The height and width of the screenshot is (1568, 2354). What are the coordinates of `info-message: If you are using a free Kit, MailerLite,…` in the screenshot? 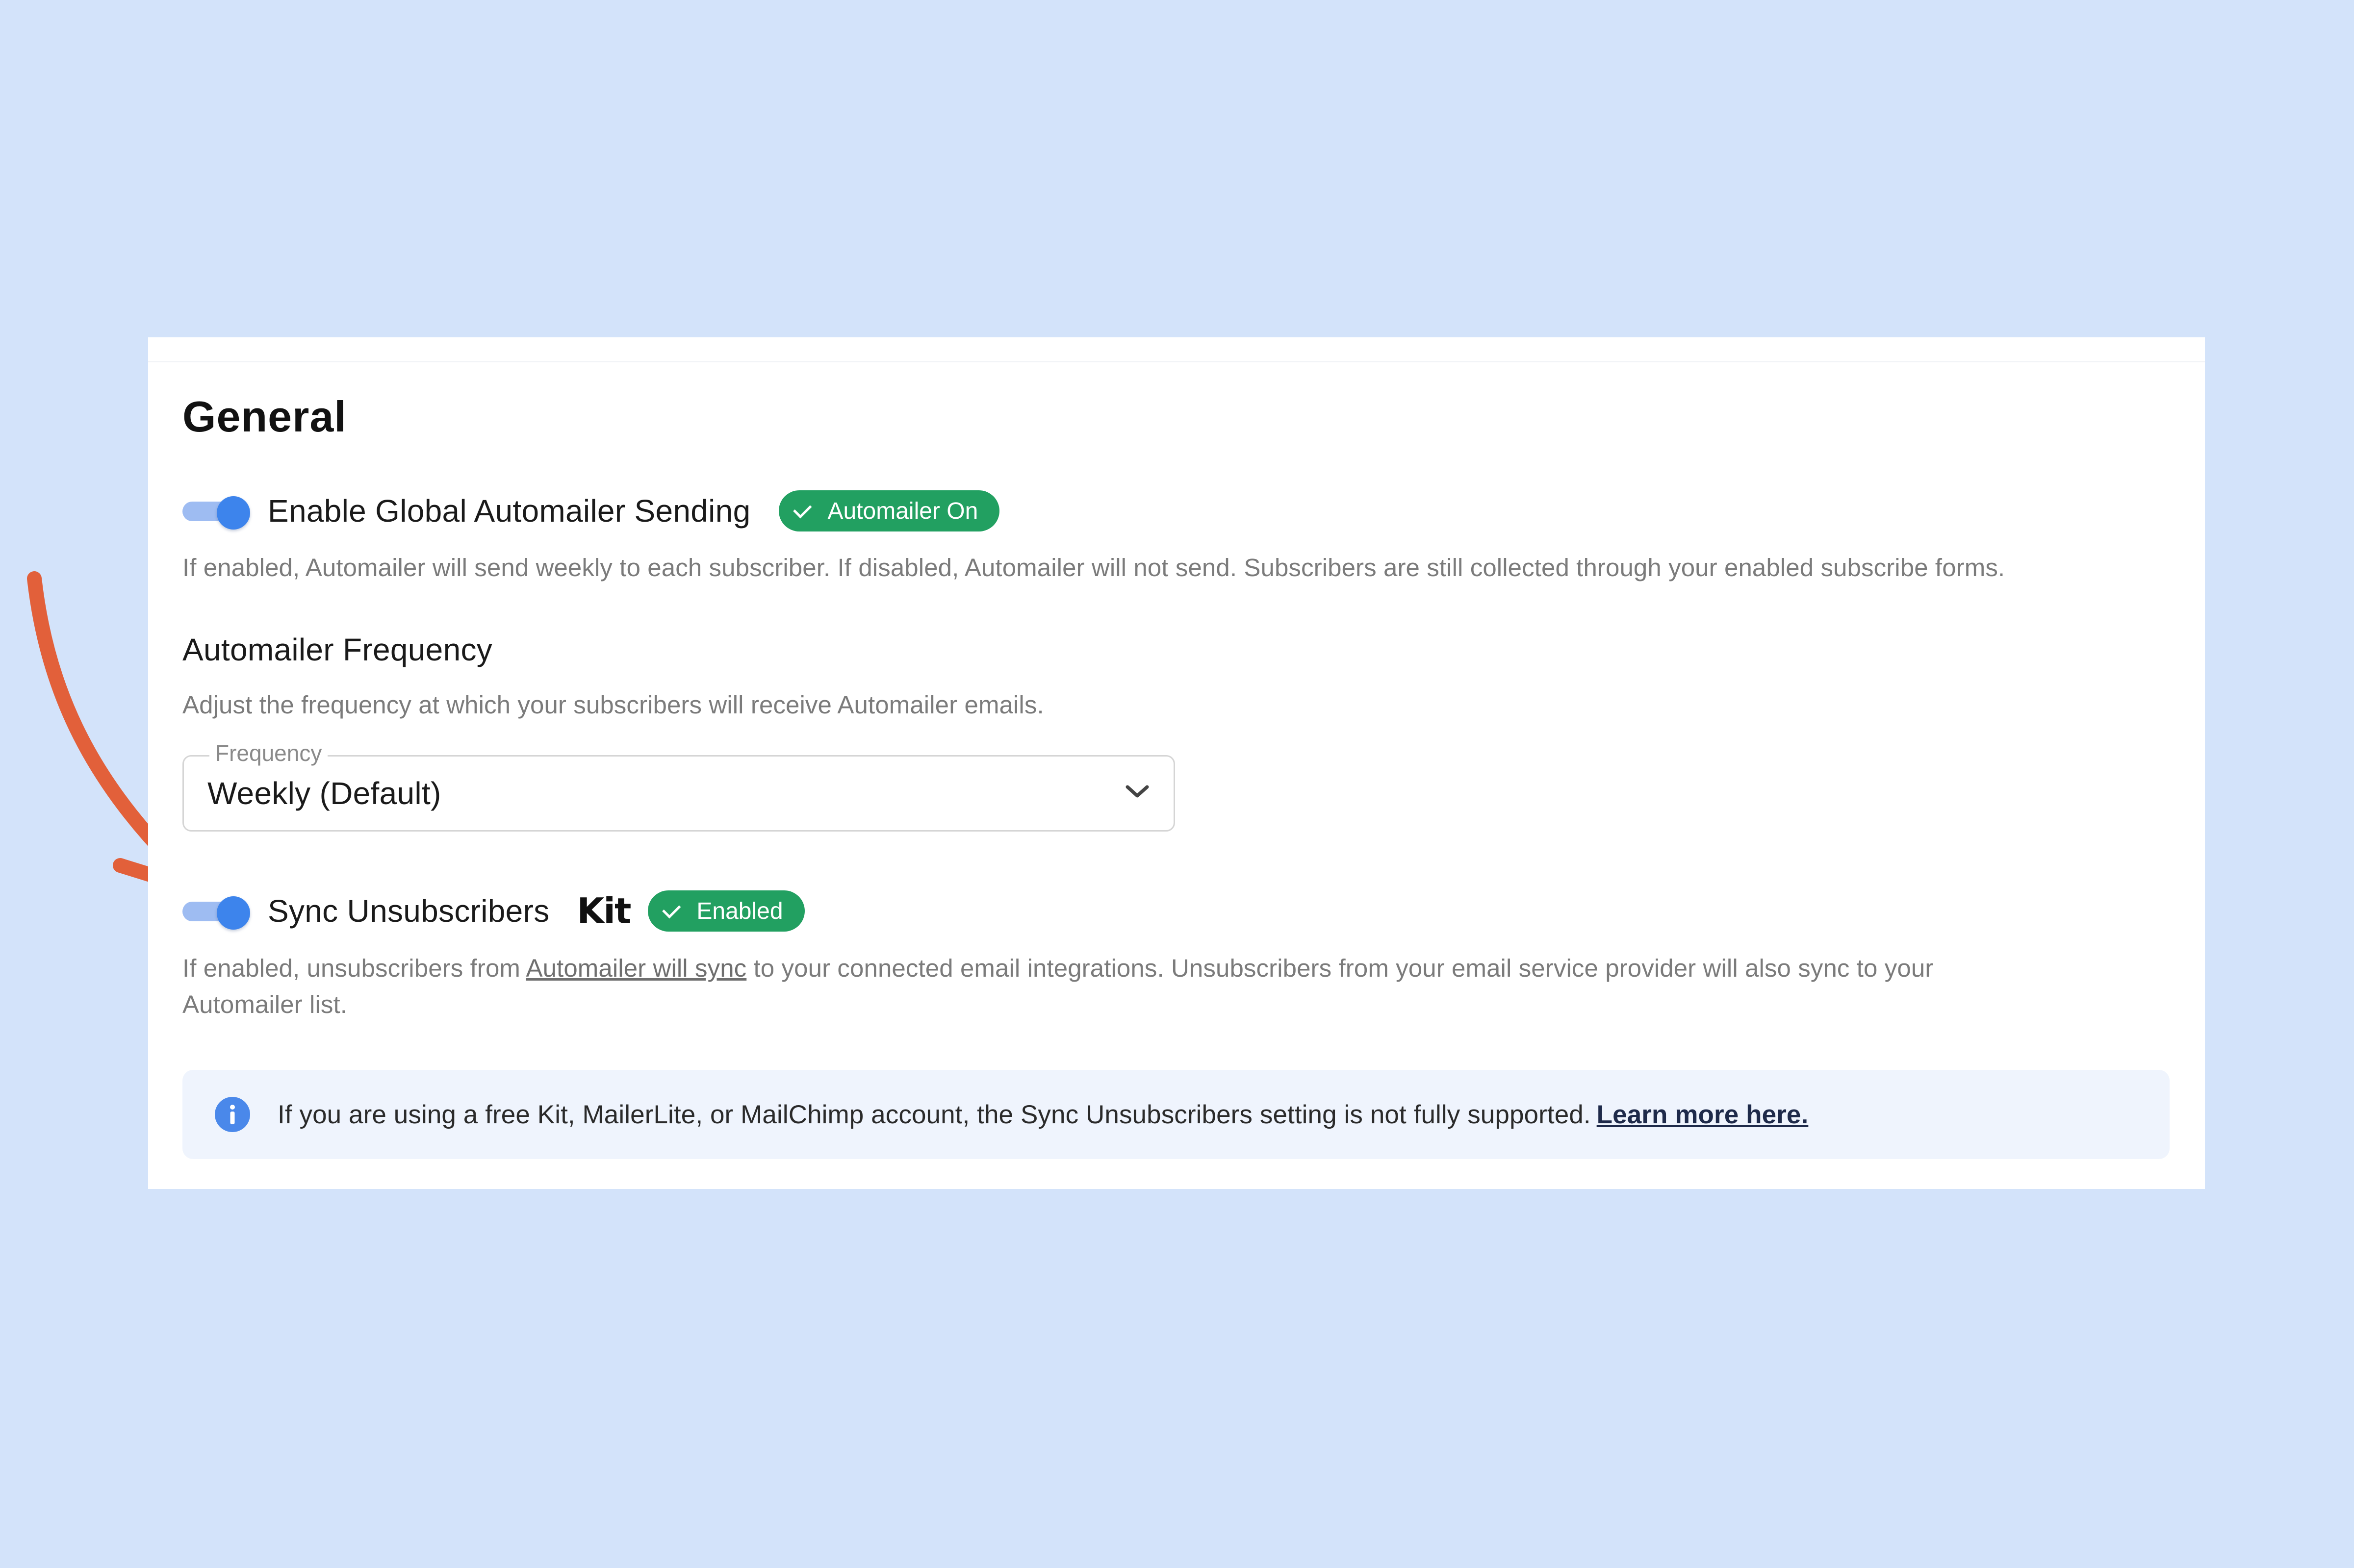 It's located at (934, 1114).